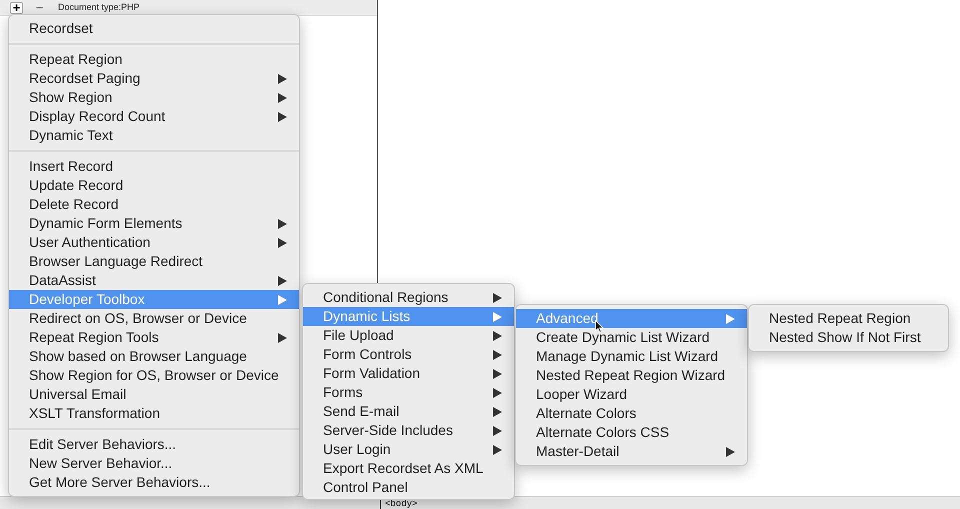  What do you see at coordinates (631, 337) in the screenshot?
I see `menu-item: Create Dynamic List Wizard` at bounding box center [631, 337].